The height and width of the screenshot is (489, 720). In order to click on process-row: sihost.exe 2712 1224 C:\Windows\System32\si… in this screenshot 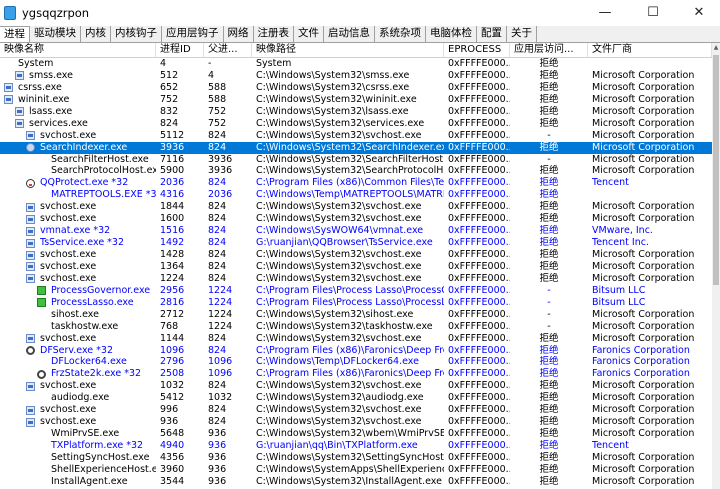, I will do `click(356, 315)`.